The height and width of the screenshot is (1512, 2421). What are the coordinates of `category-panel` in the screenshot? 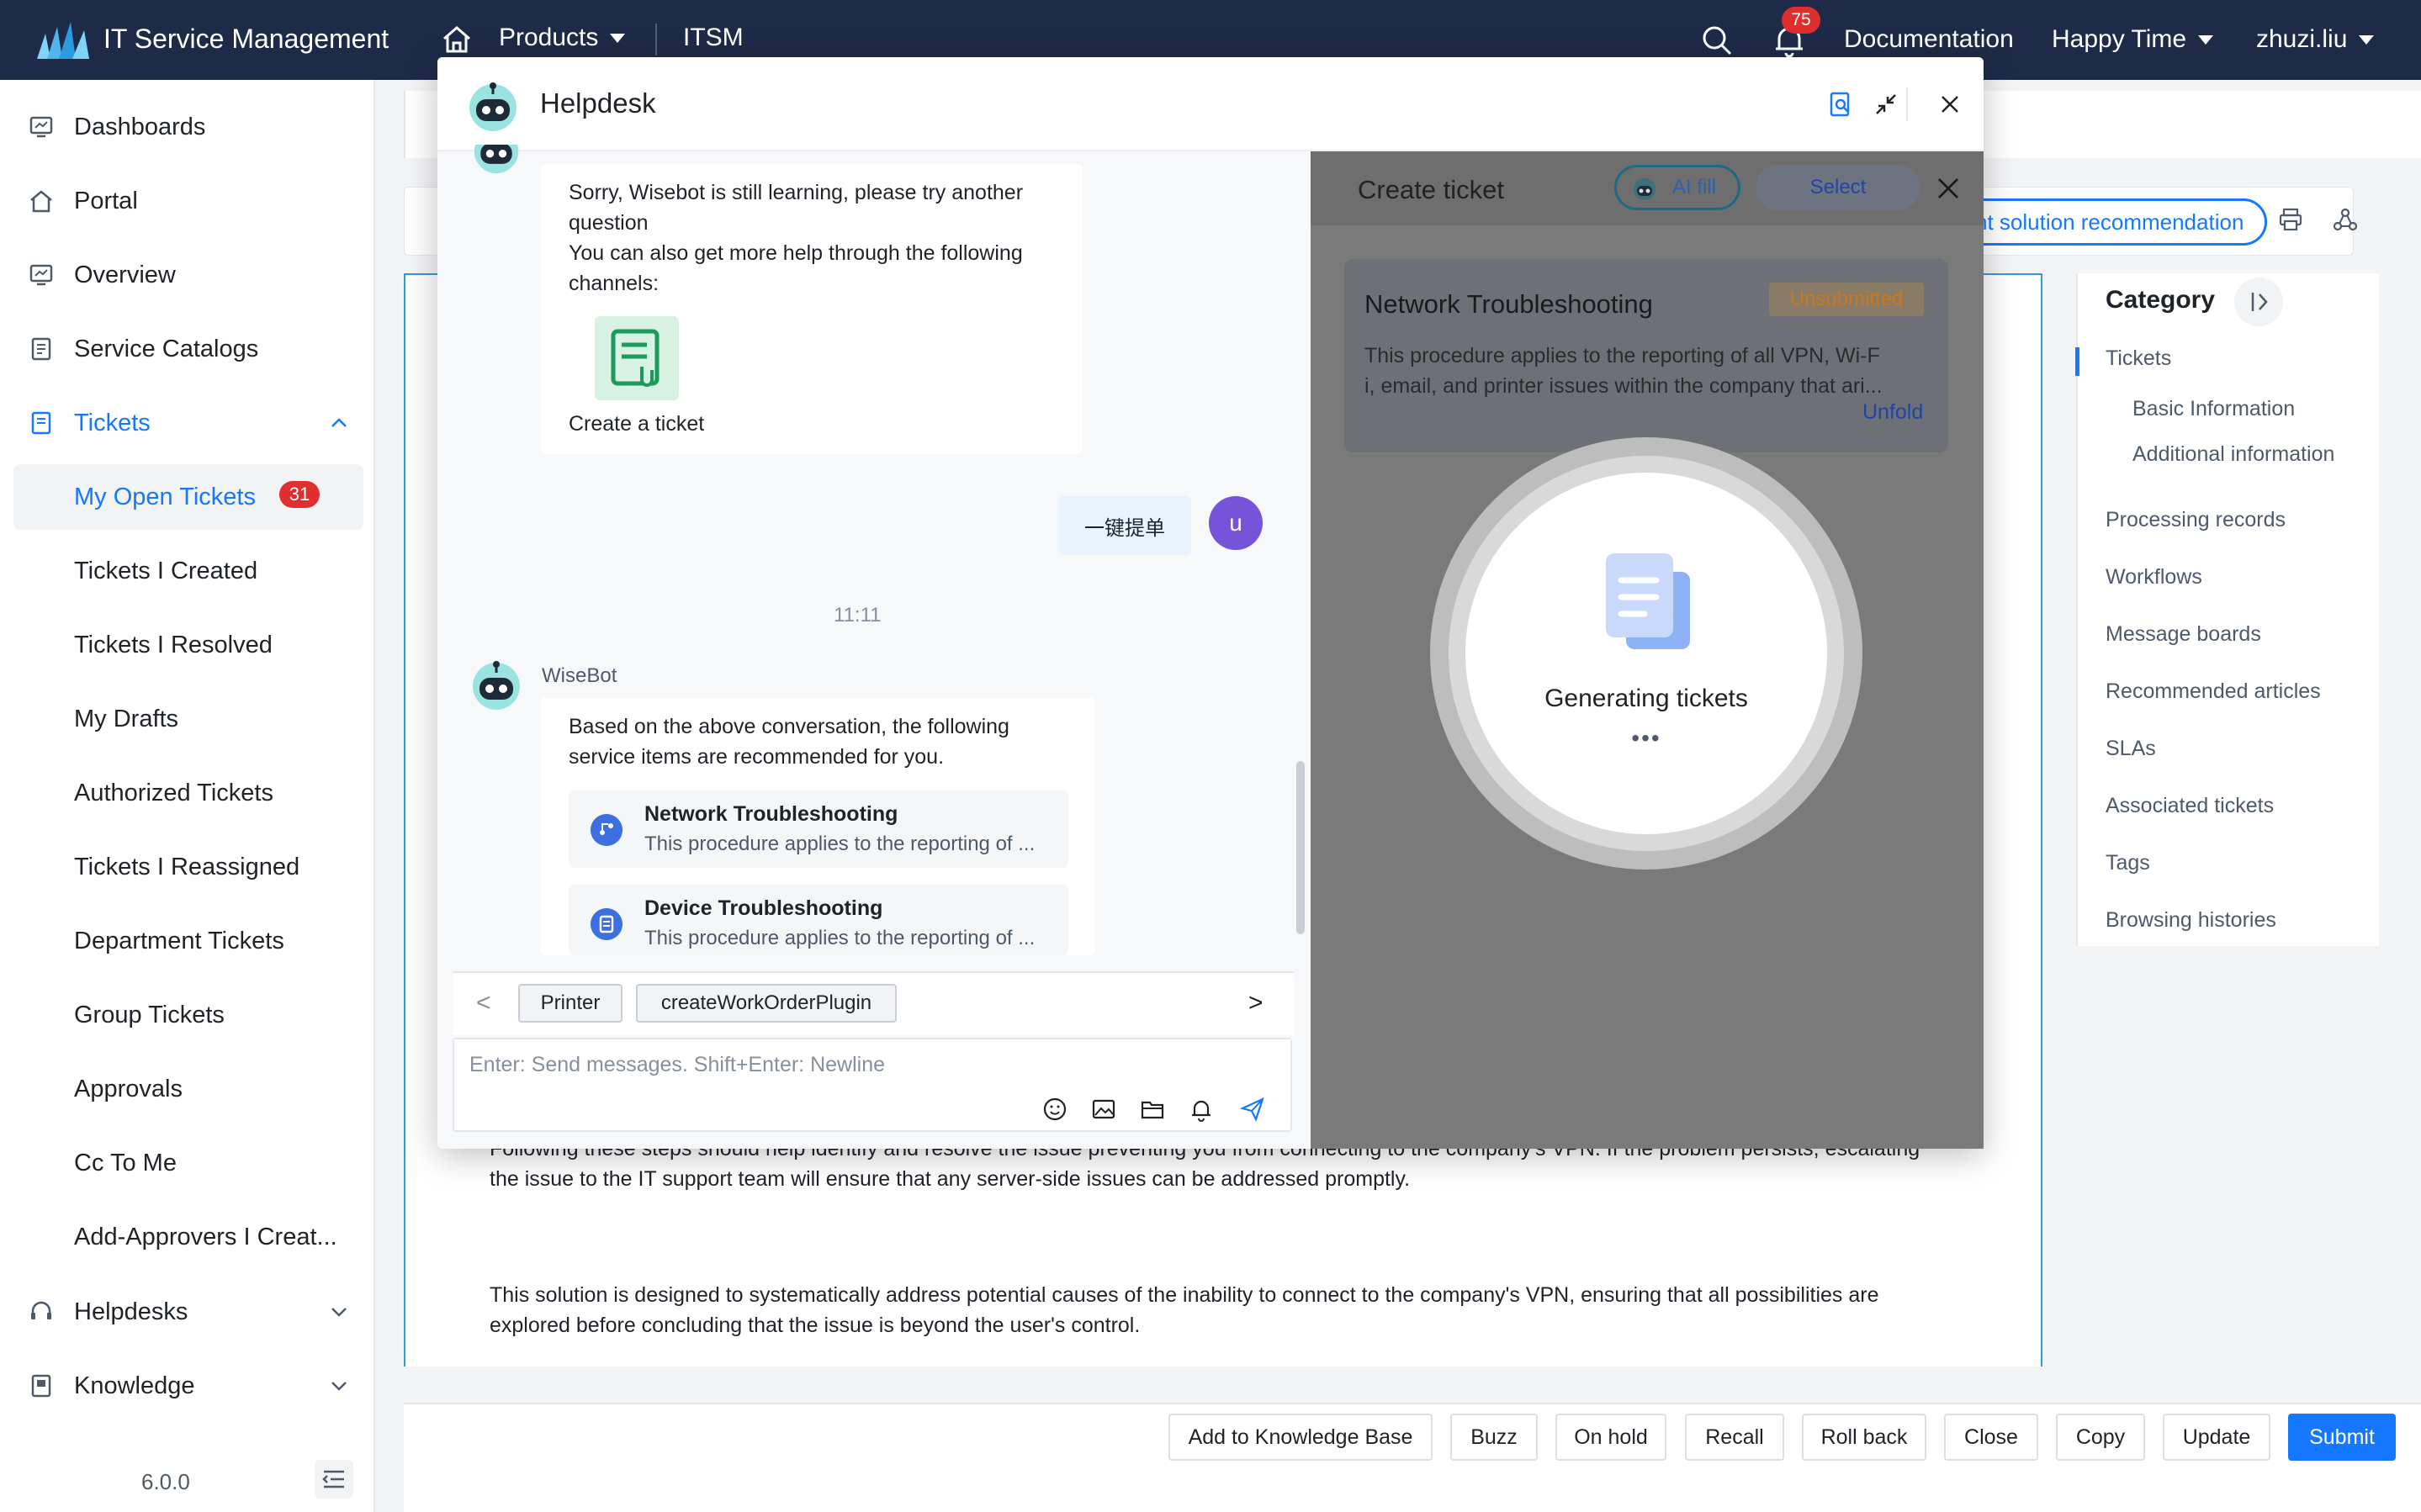 It's located at (2227, 609).